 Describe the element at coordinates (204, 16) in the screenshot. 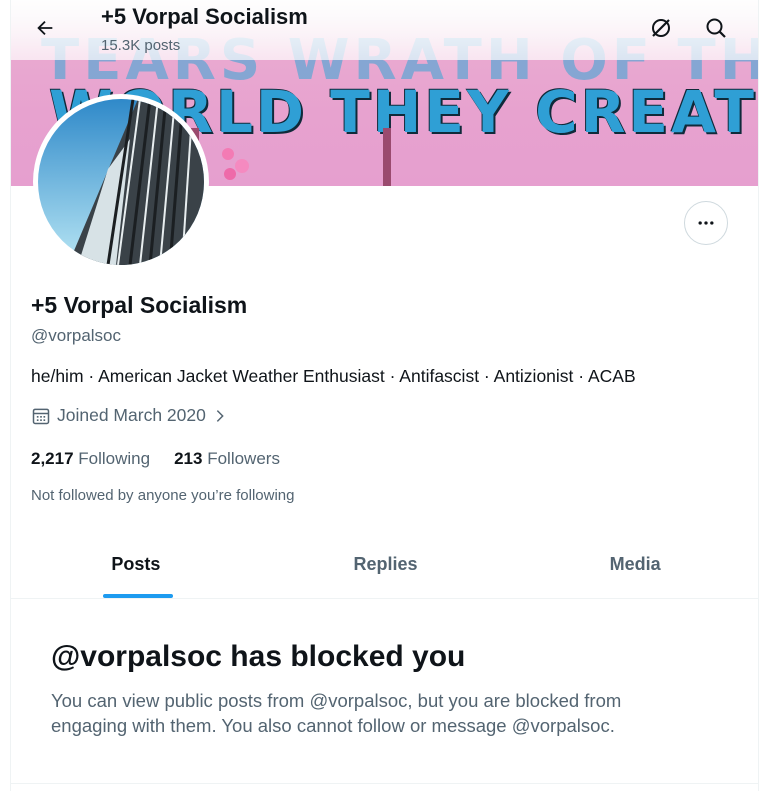

I see `header-title: +5 Vorpal Socialism` at that location.